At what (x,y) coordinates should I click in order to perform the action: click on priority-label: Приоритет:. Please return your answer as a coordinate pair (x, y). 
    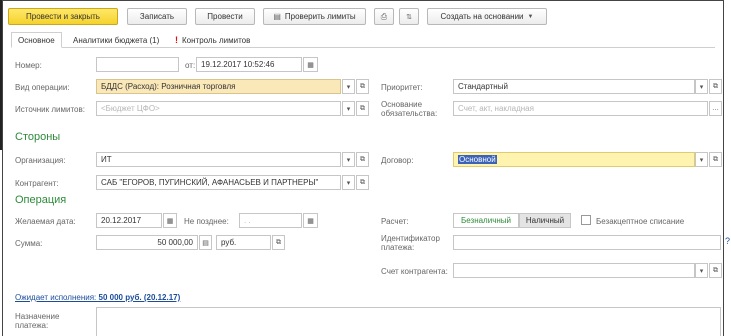
    Looking at the image, I should click on (402, 87).